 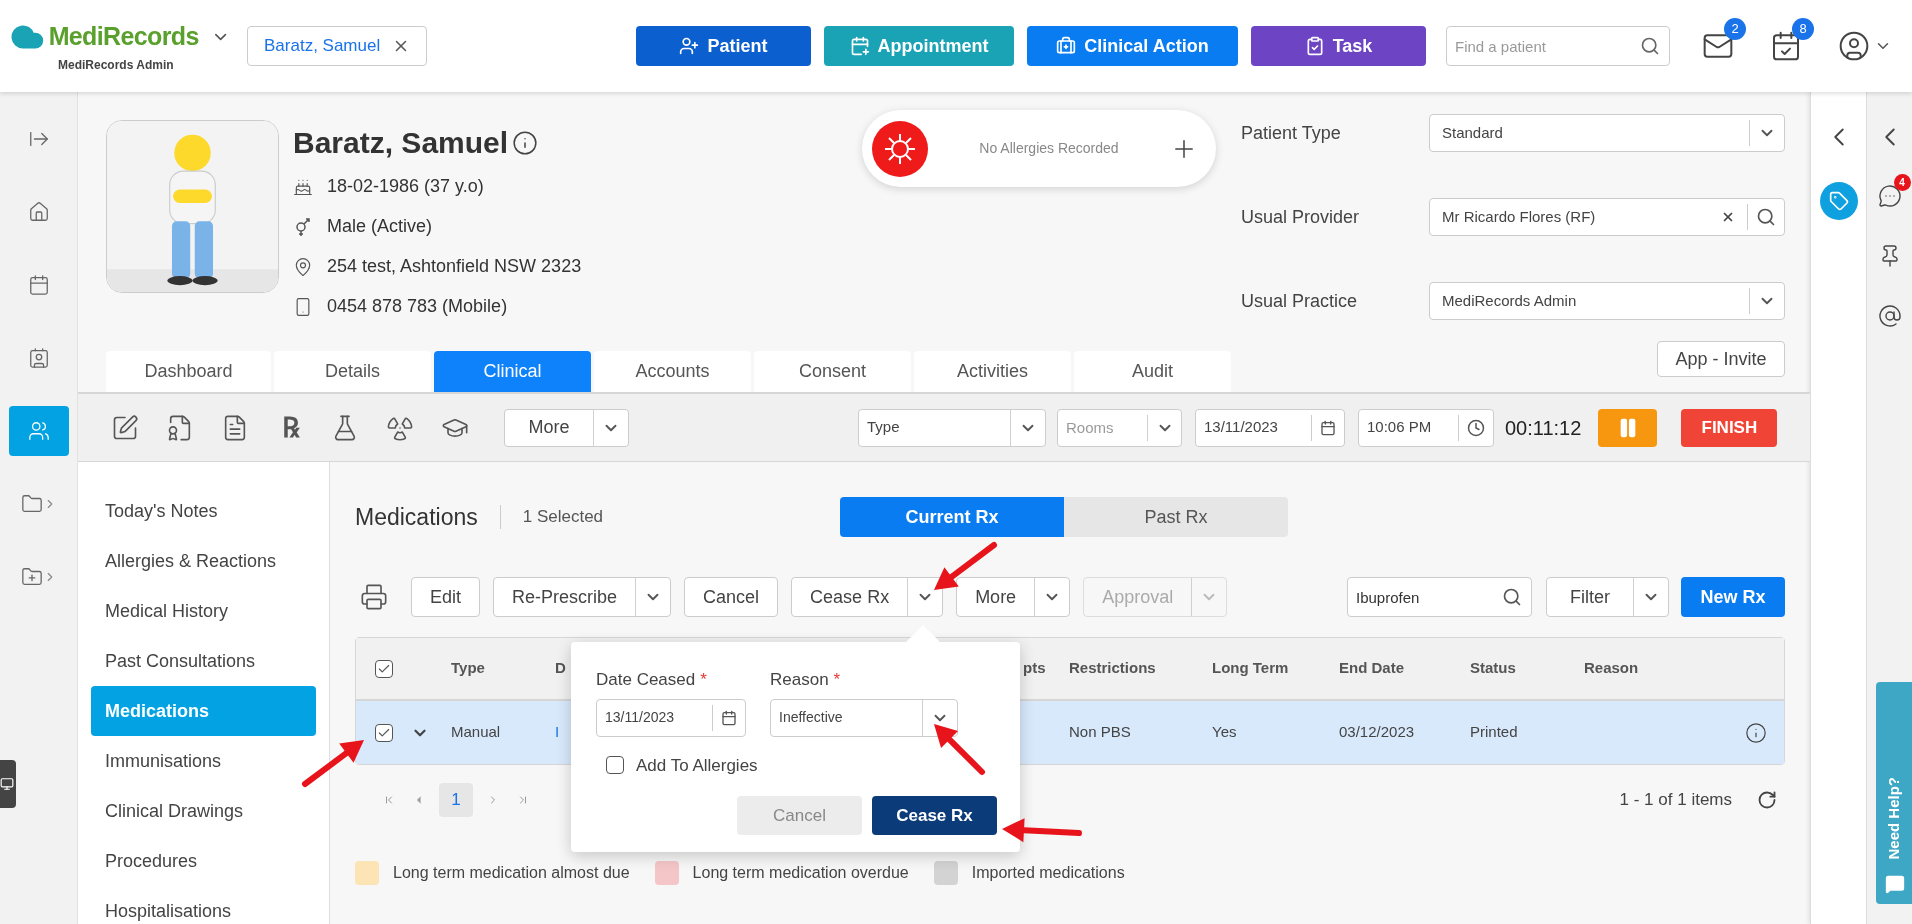 I want to click on legend-label: Long term medication almost due, so click(x=511, y=873).